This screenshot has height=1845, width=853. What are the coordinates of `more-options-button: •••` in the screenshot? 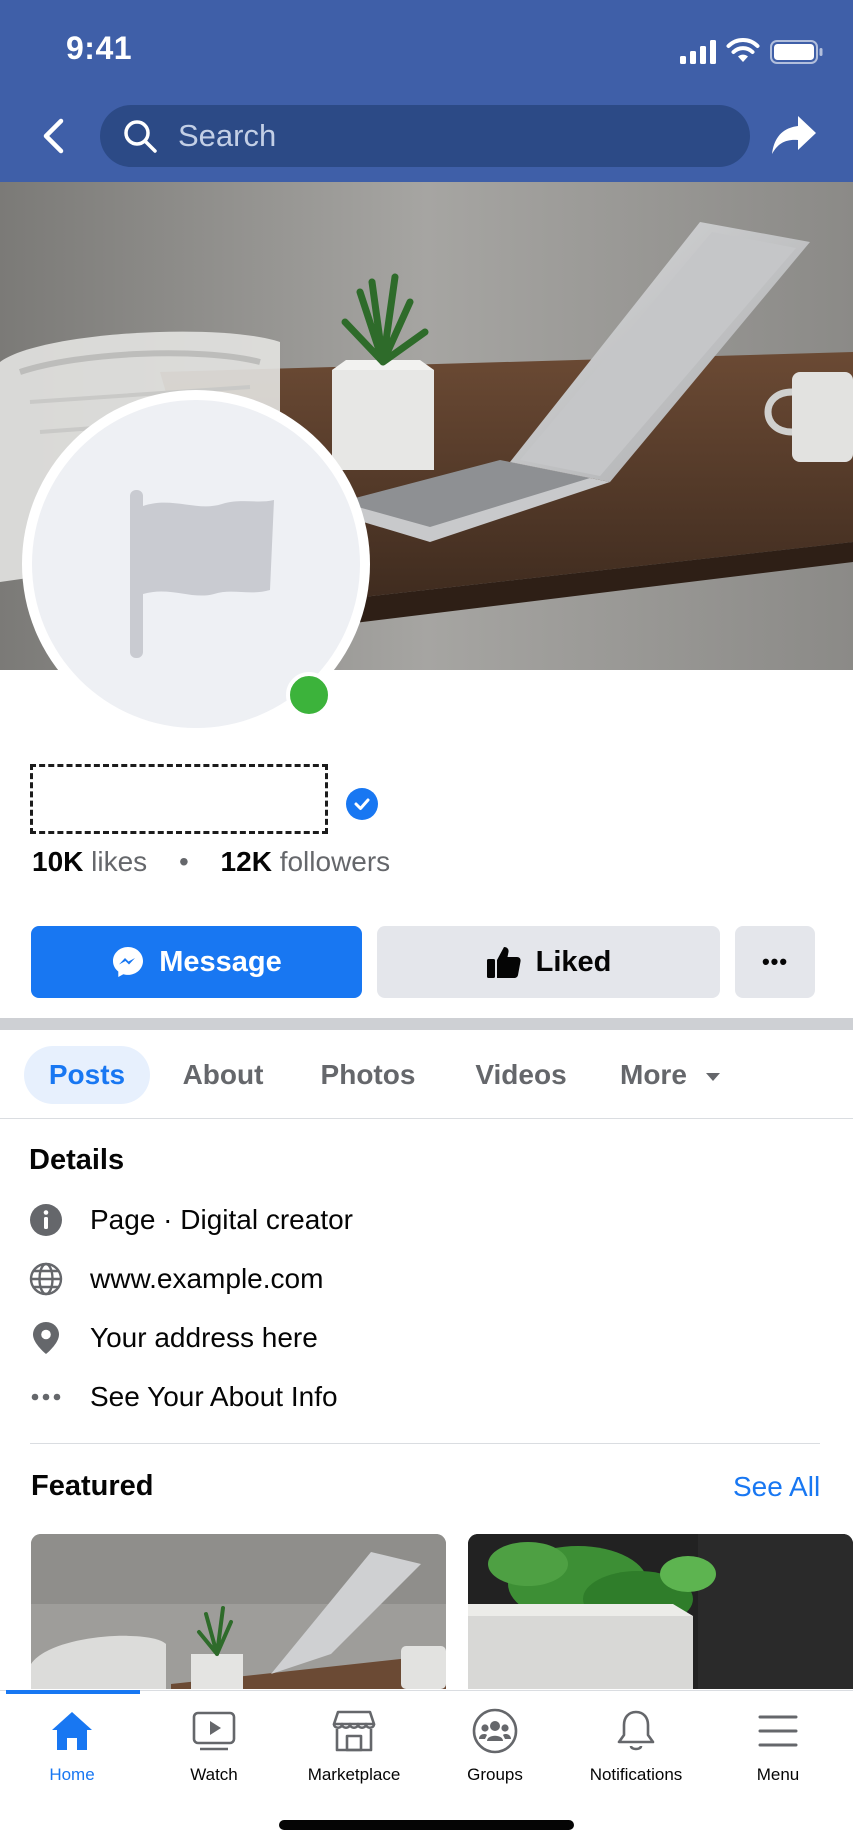 It's located at (775, 962).